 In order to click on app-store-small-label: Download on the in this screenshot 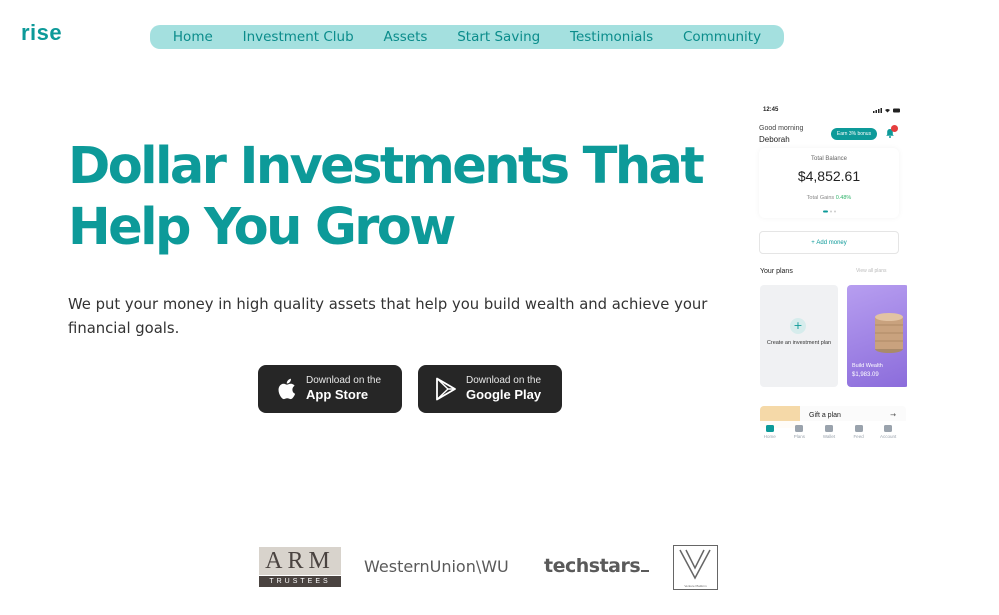, I will do `click(344, 380)`.